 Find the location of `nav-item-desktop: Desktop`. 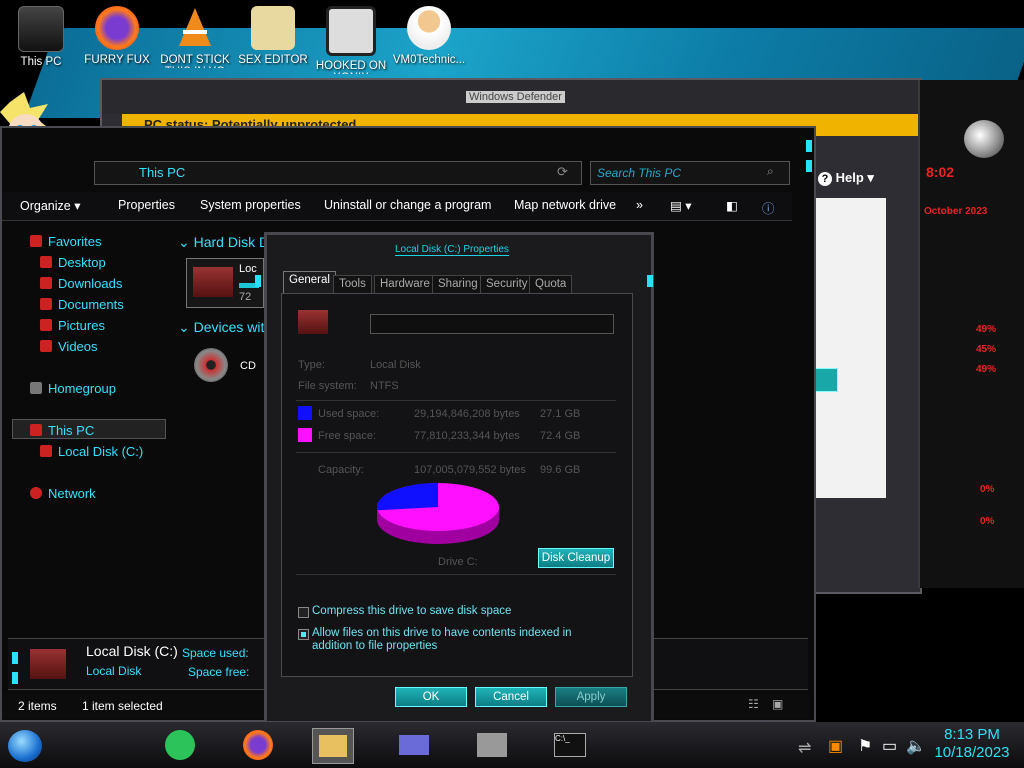

nav-item-desktop: Desktop is located at coordinates (73, 262).